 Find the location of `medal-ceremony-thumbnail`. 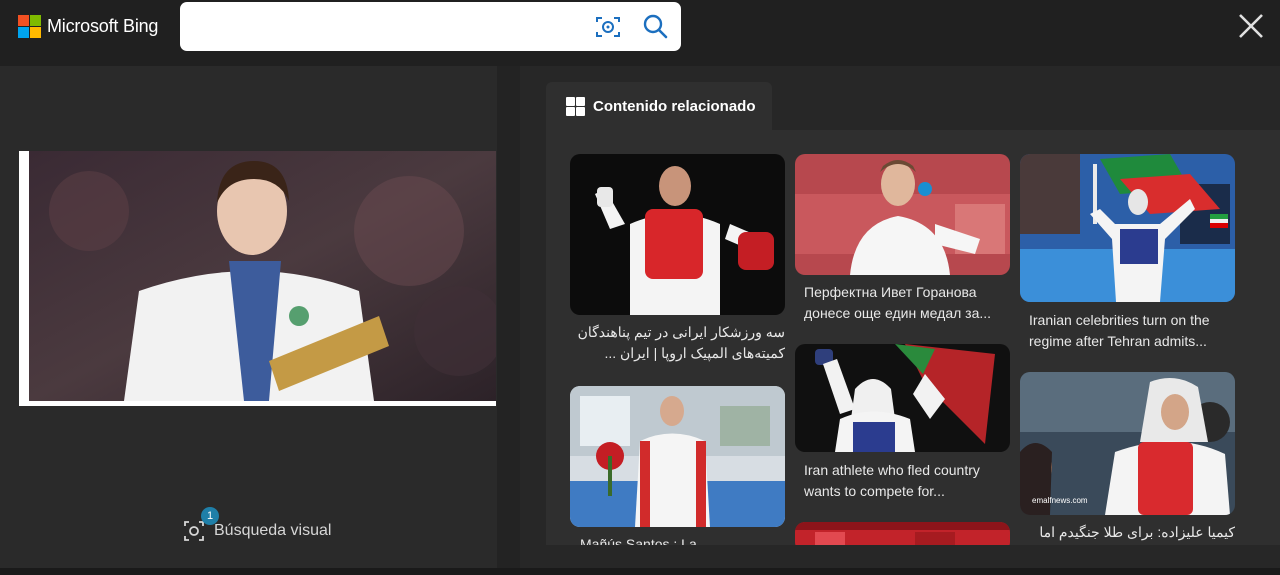

medal-ceremony-thumbnail is located at coordinates (677, 456).